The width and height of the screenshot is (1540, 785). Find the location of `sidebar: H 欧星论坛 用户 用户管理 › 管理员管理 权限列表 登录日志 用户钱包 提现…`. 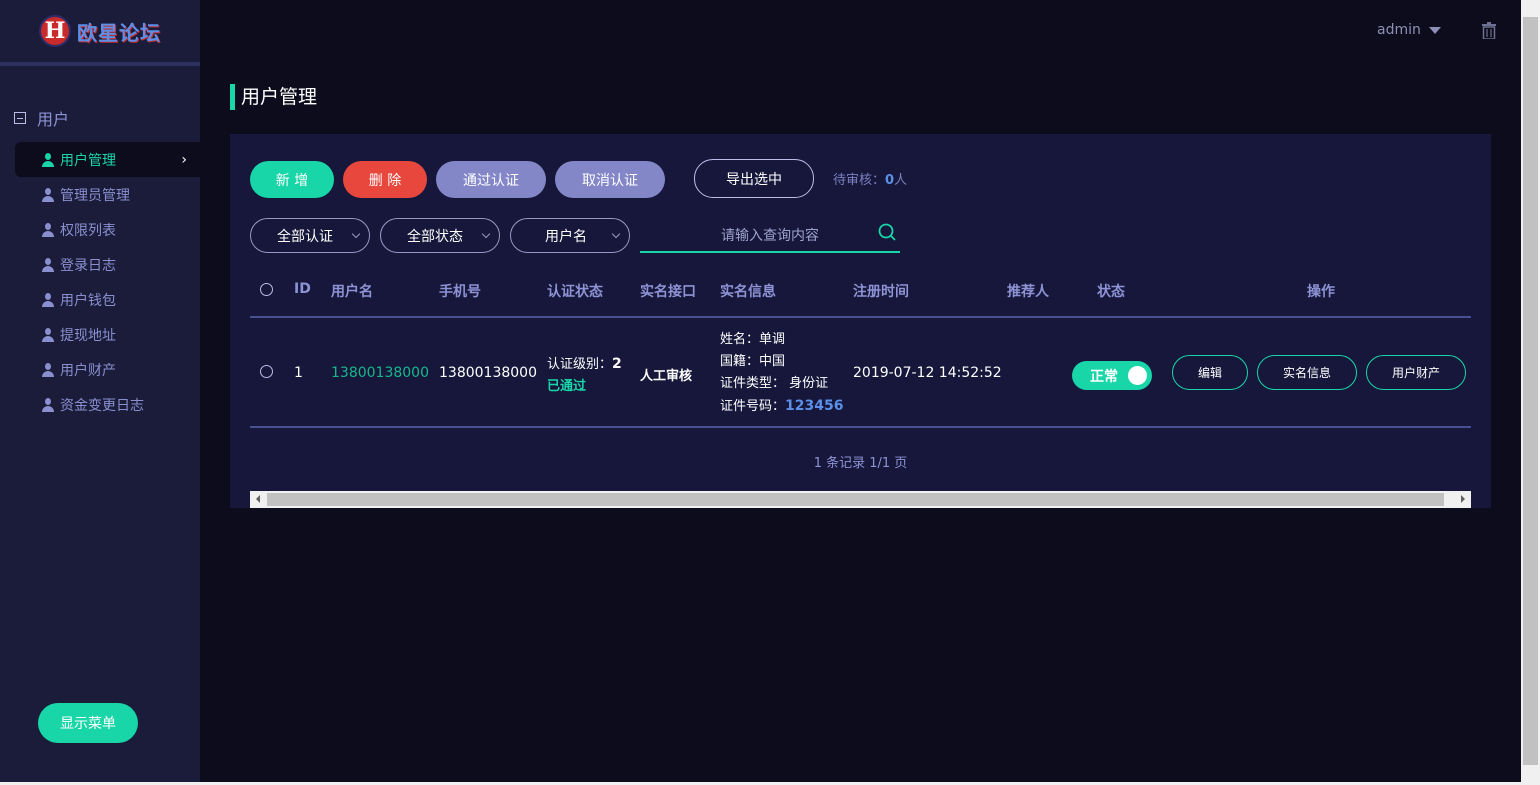

sidebar: H 欧星论坛 用户 用户管理 › 管理员管理 权限列表 登录日志 用户钱包 提现… is located at coordinates (100, 391).